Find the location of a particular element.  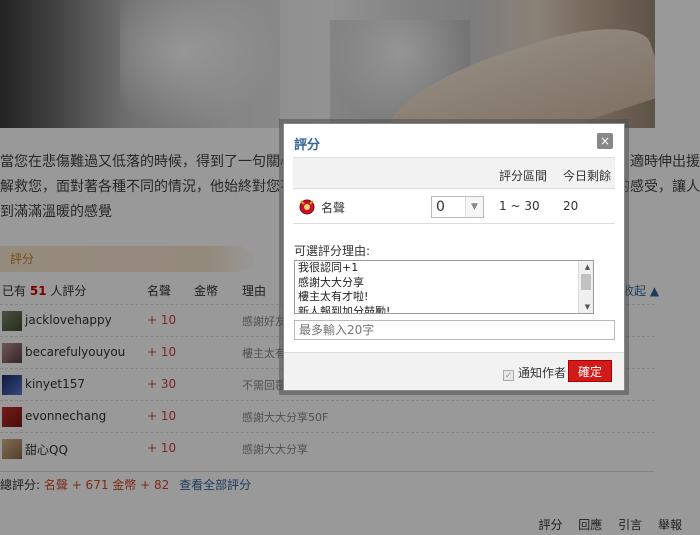

rate-grid-row: 名聲 0 ▼ 1 ~ 30 20 is located at coordinates (454, 206).